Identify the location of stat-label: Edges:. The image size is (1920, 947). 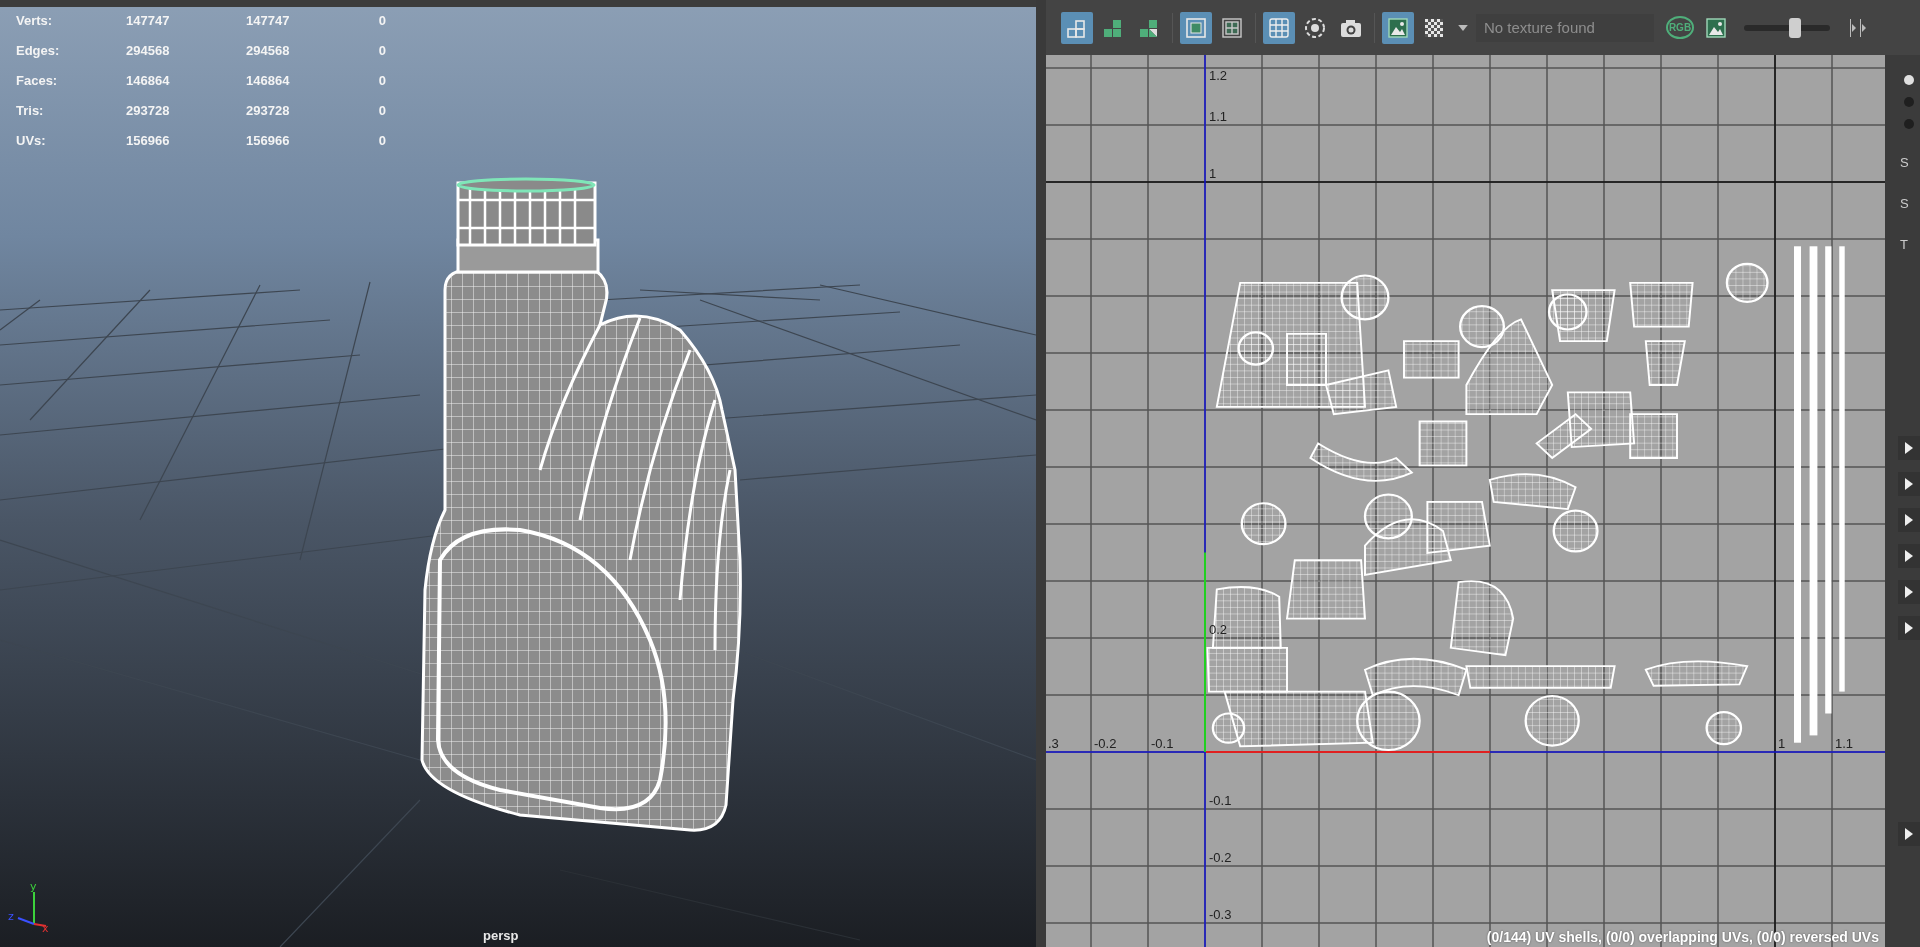
(38, 51).